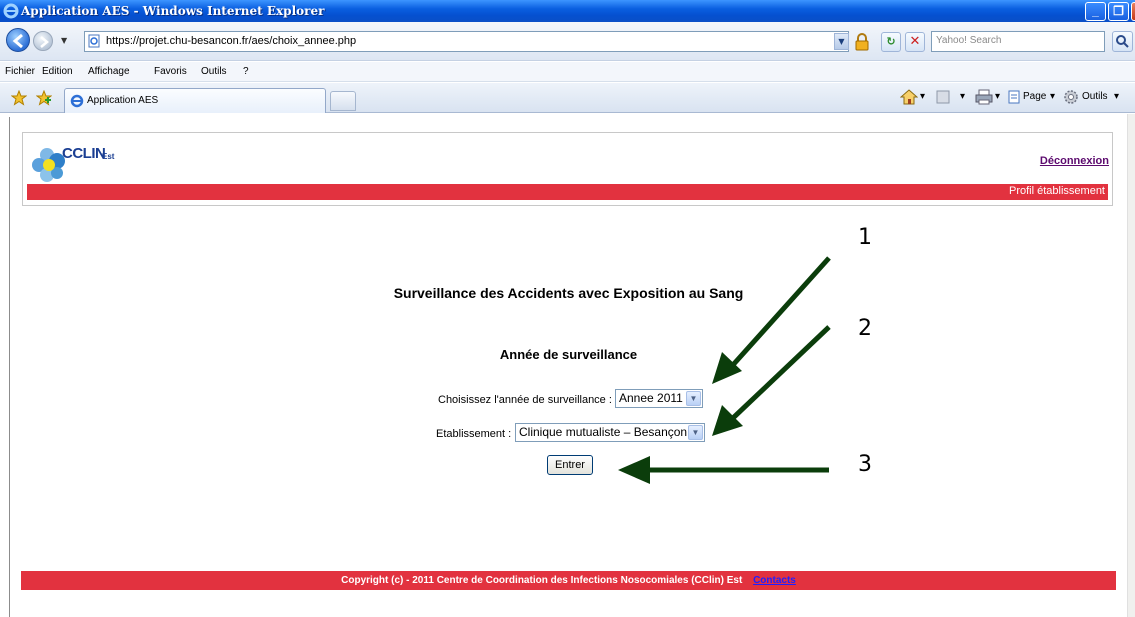 The height and width of the screenshot is (617, 1135). I want to click on establishment-select-value: Clinique mutualiste – Besançon, so click(603, 432).